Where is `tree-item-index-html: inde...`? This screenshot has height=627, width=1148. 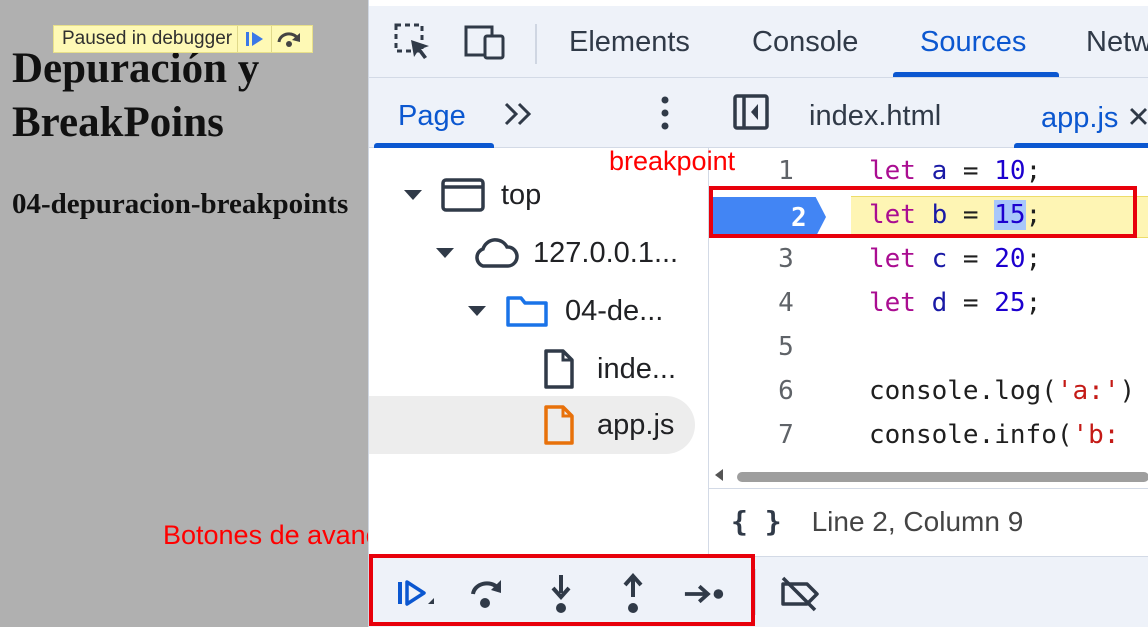 tree-item-index-html: inde... is located at coordinates (605, 369).